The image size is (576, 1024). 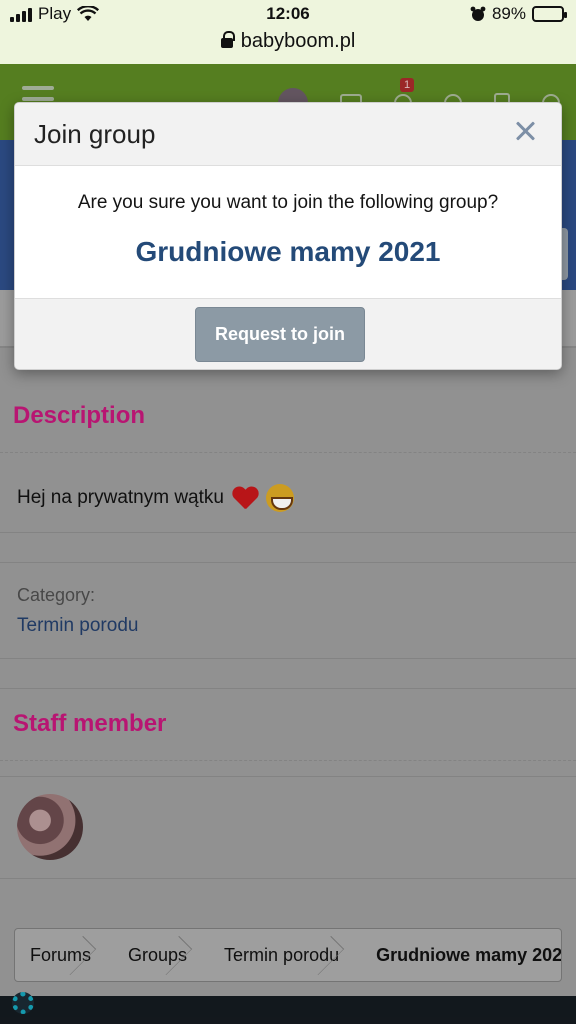 What do you see at coordinates (525, 131) in the screenshot?
I see `close-icon` at bounding box center [525, 131].